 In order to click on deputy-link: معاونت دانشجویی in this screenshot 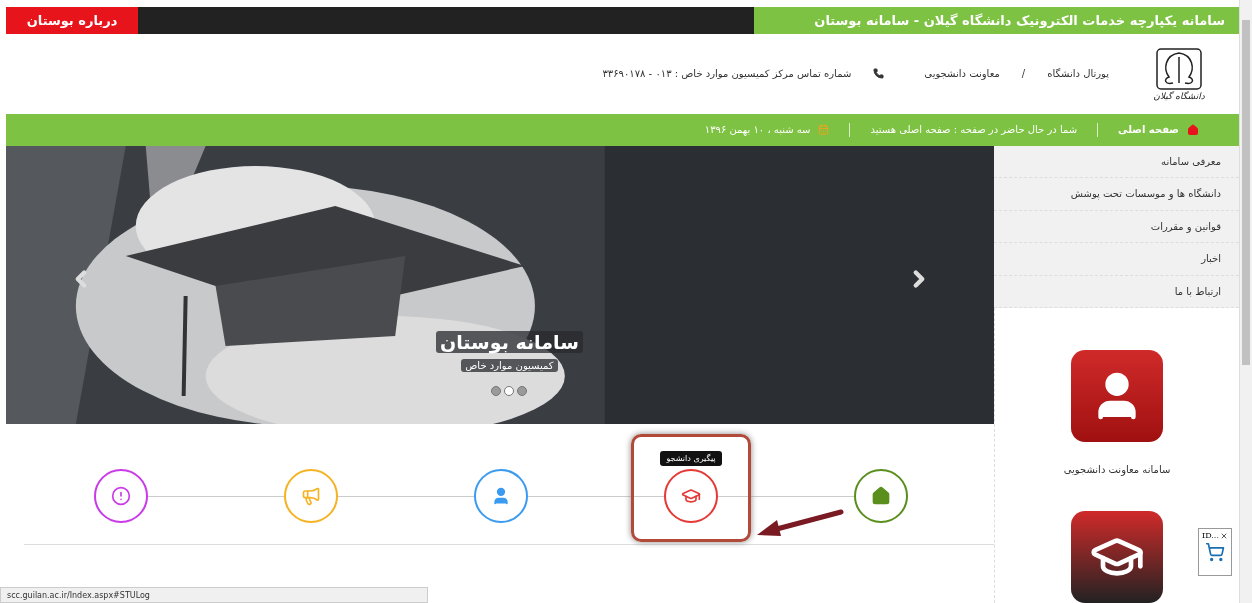, I will do `click(962, 74)`.